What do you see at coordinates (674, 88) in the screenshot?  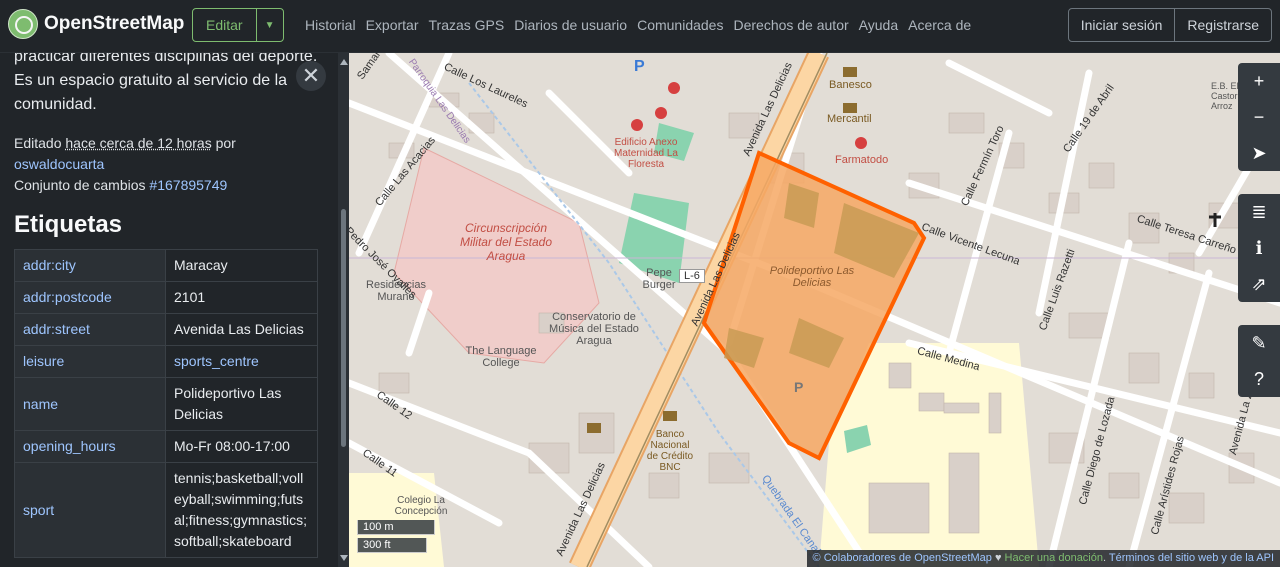 I see `hospital-marker` at bounding box center [674, 88].